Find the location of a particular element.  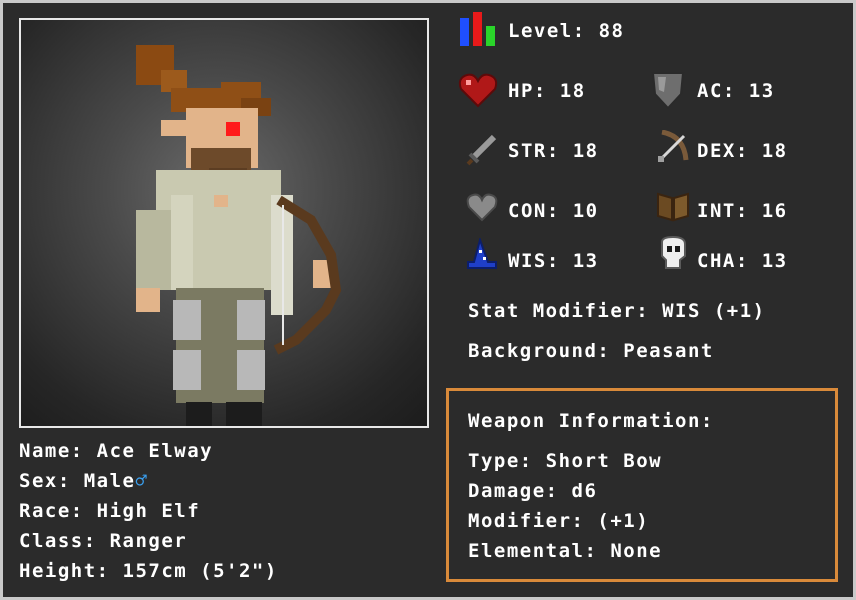

int-row: INT: 16 is located at coordinates (742, 211).